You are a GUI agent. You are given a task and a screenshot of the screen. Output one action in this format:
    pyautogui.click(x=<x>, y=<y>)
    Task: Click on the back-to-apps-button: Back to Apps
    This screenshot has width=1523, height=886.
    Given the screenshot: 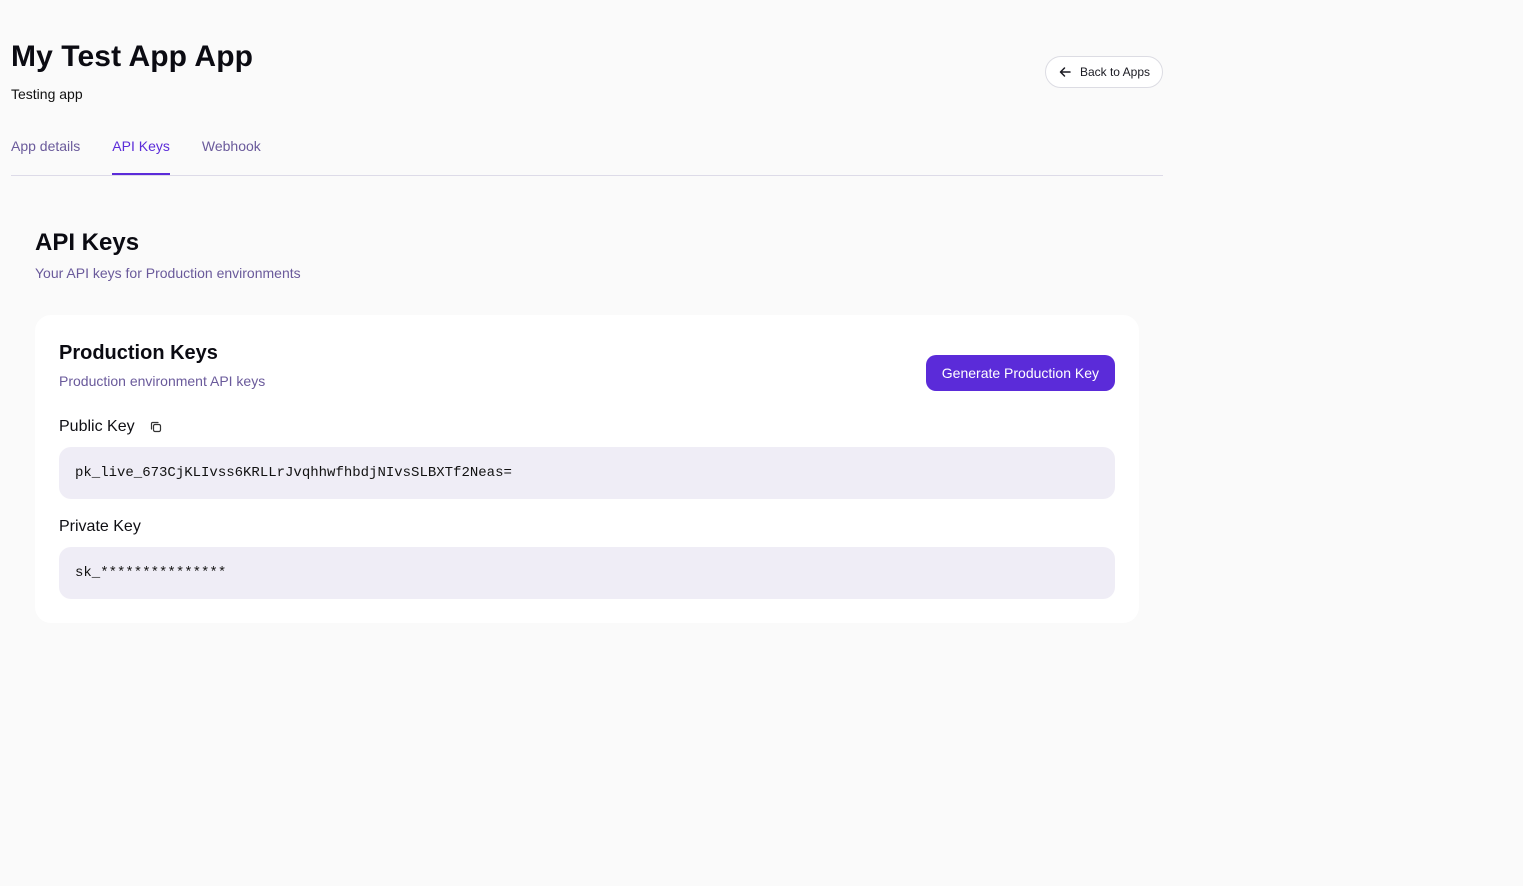 What is the action you would take?
    pyautogui.click(x=1103, y=72)
    